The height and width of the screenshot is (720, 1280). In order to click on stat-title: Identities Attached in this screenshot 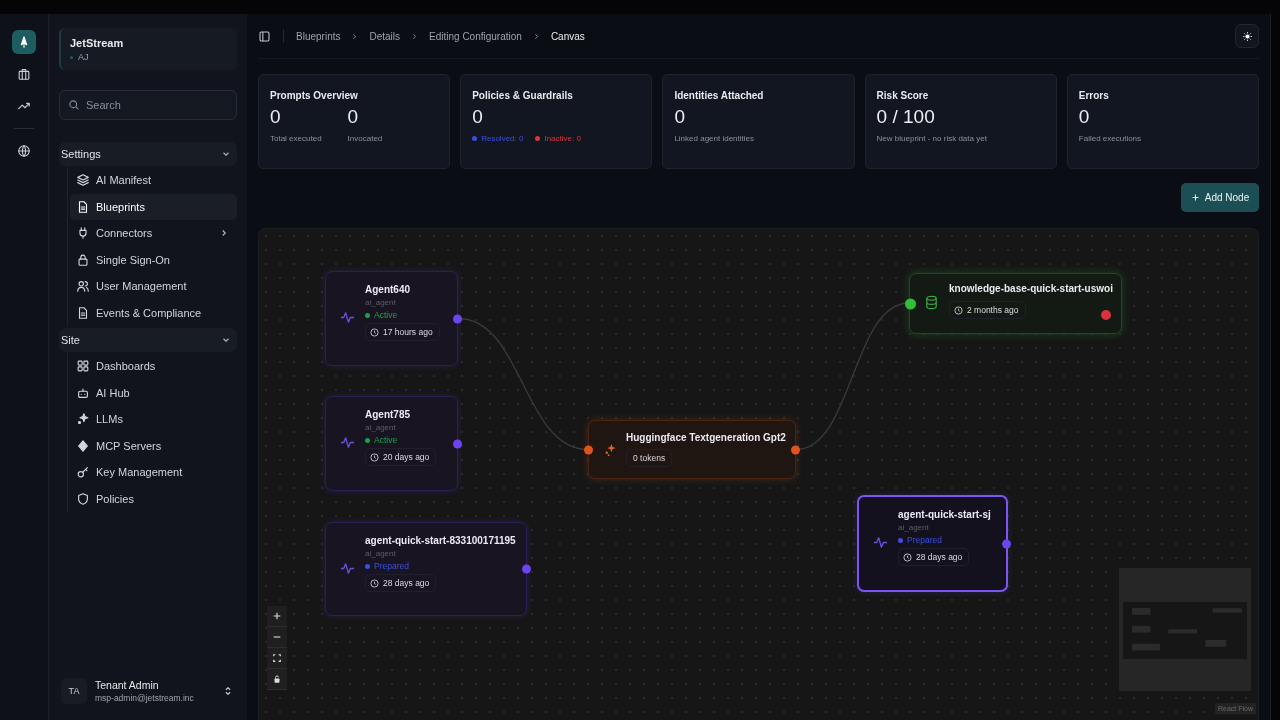, I will do `click(719, 95)`.